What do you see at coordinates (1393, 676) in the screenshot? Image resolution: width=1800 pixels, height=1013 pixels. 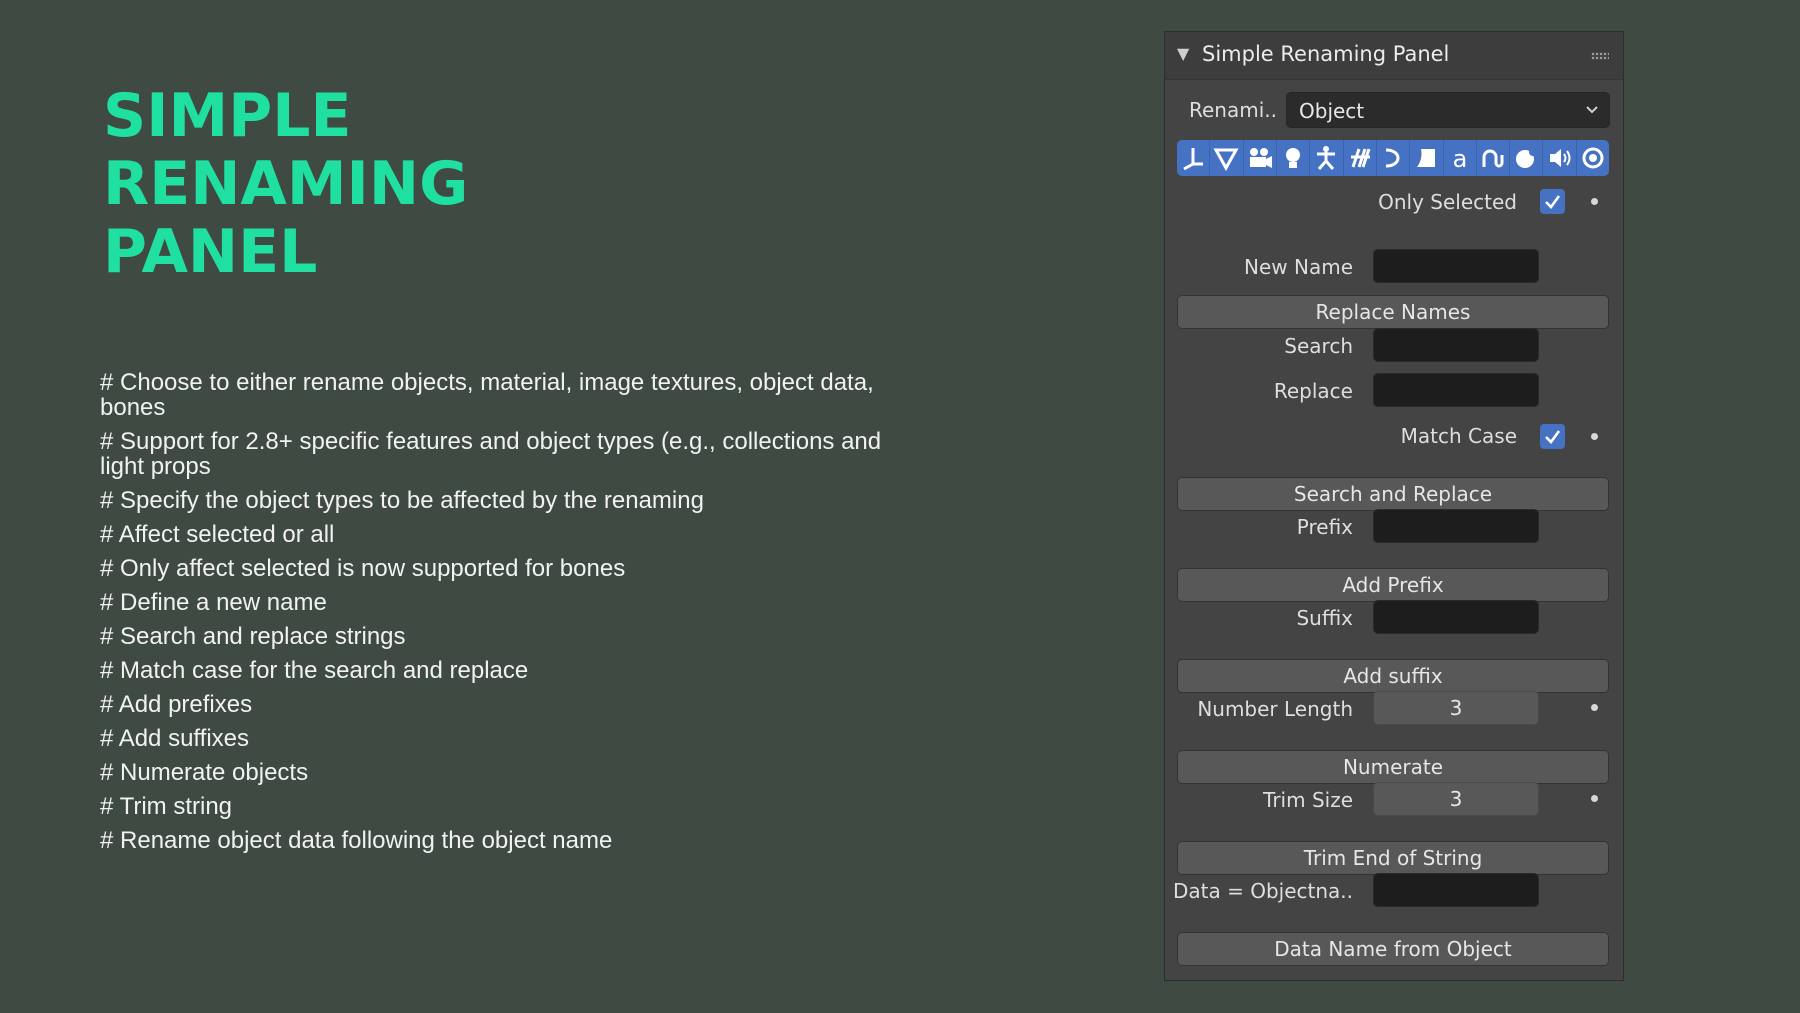 I see `add-suffix-button: Add suffix` at bounding box center [1393, 676].